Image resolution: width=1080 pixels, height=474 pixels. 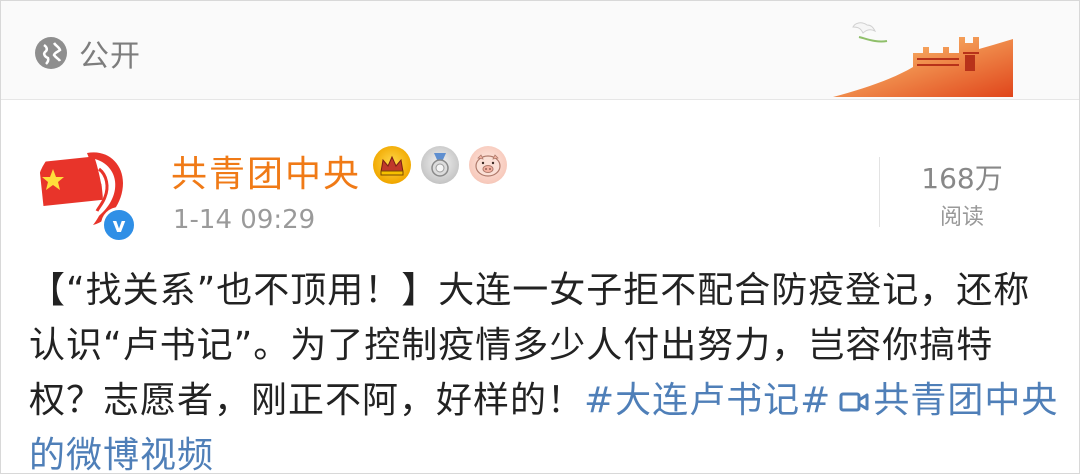 I want to click on read-count-block: 168万 阅读, so click(x=961, y=193).